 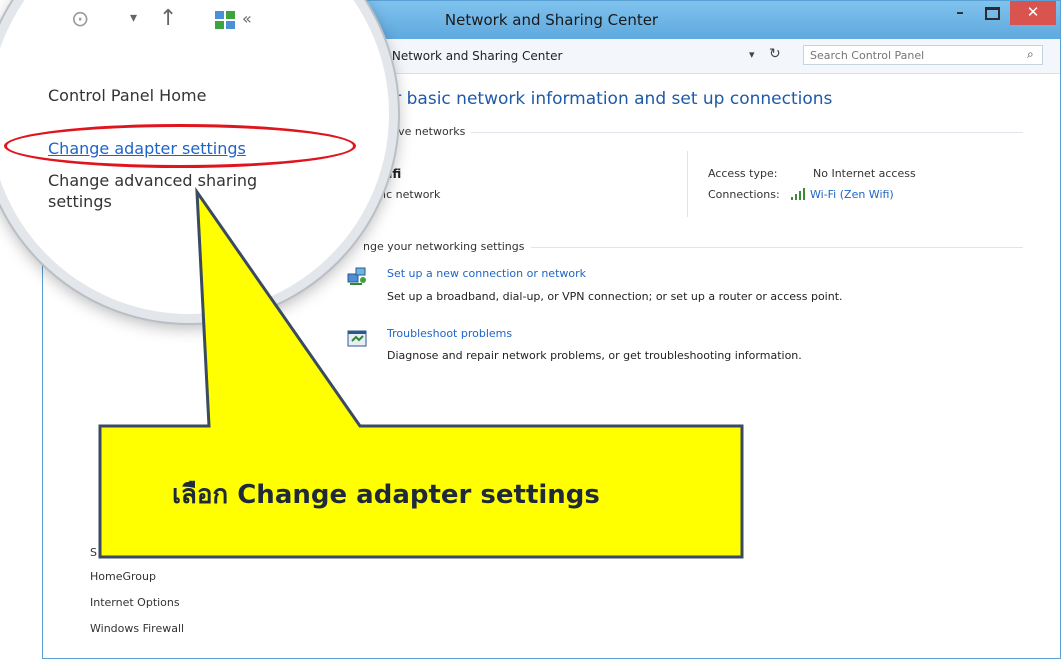 What do you see at coordinates (386, 495) in the screenshot?
I see `callout-text: เลือก Change adapter settings` at bounding box center [386, 495].